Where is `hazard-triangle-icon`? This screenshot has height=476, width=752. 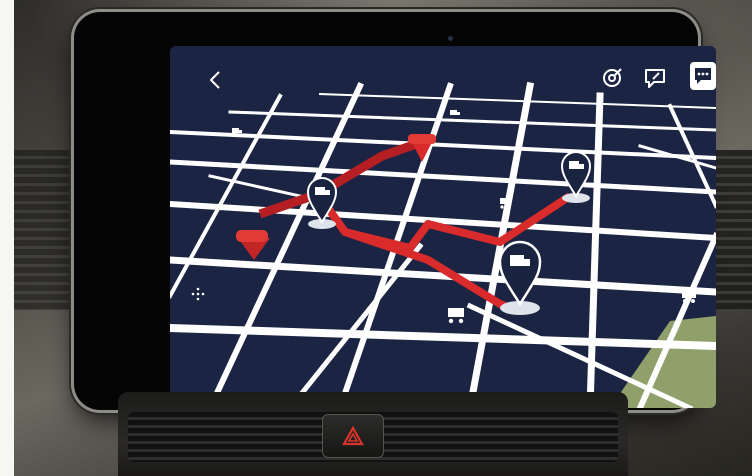 hazard-triangle-icon is located at coordinates (353, 436).